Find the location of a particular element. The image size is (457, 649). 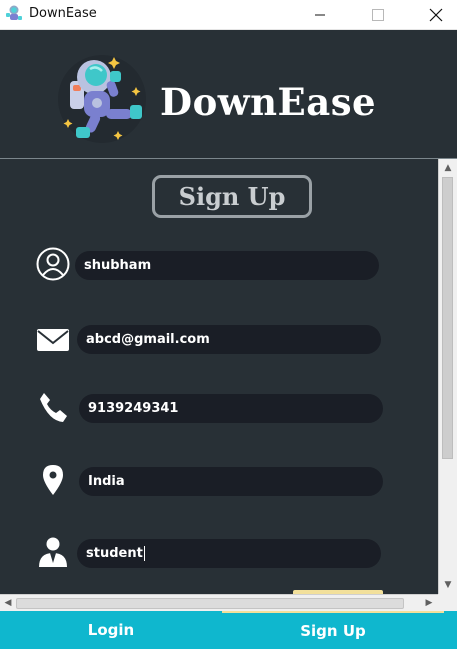

brand-title: DownEase is located at coordinates (268, 102).